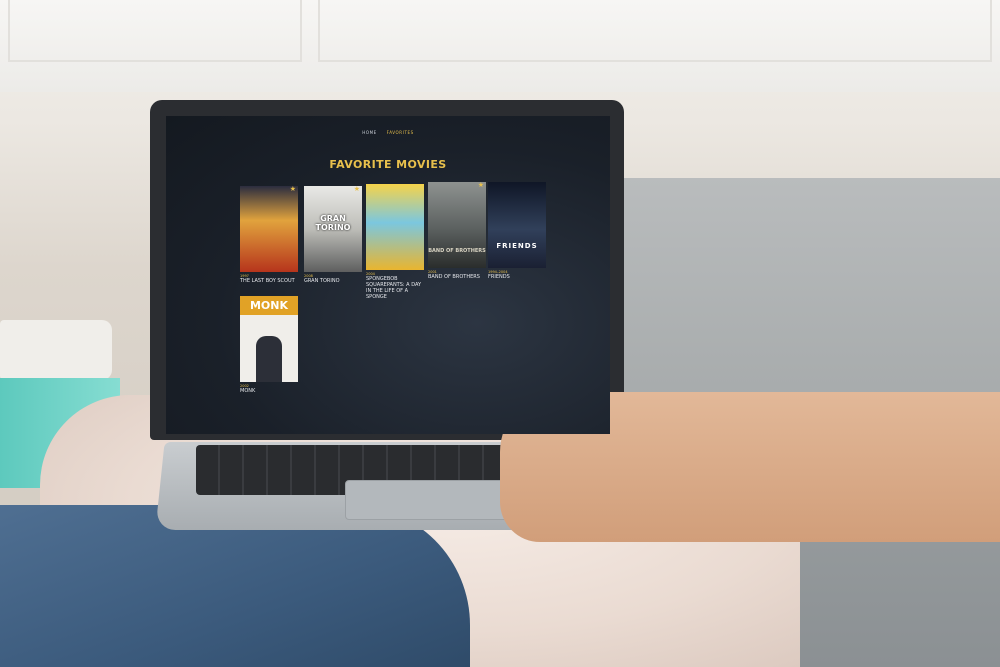  I want to click on nav-home-link: HOME, so click(369, 132).